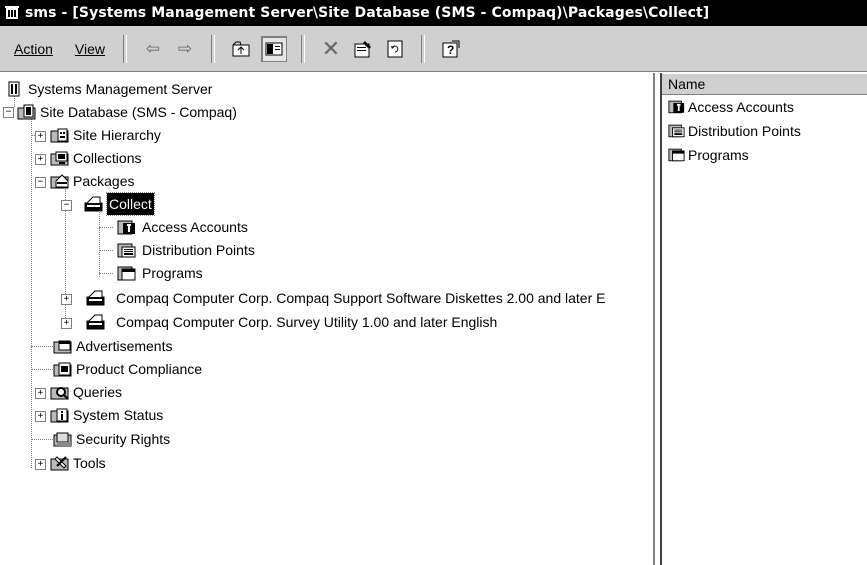 The width and height of the screenshot is (867, 565). Describe the element at coordinates (274, 48) in the screenshot. I see `show-tree-icon` at that location.